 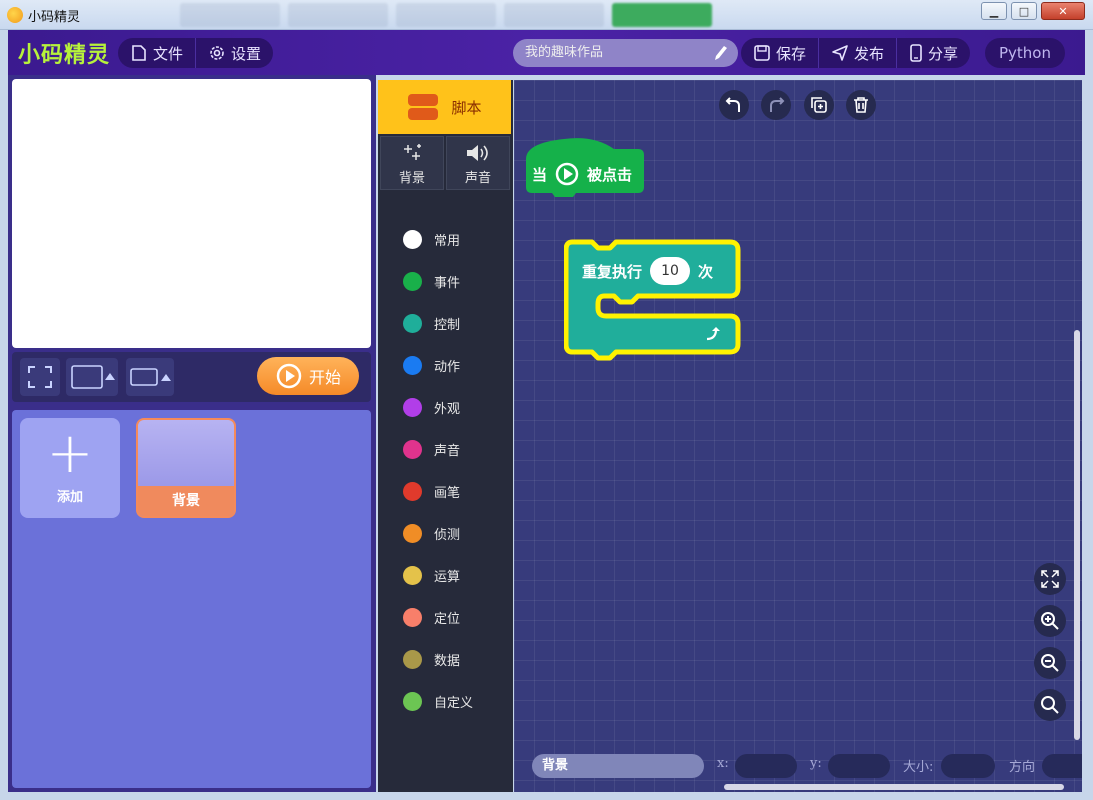 What do you see at coordinates (819, 105) in the screenshot?
I see `duplicate-button` at bounding box center [819, 105].